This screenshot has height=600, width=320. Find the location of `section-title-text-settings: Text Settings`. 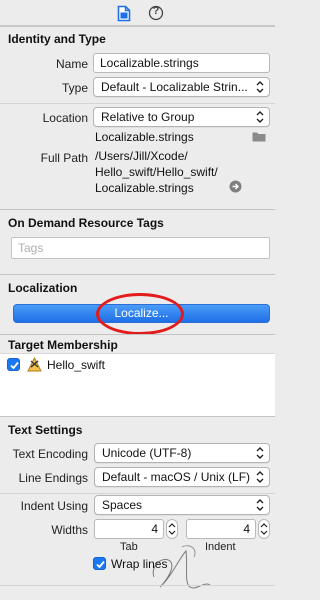

section-title-text-settings: Text Settings is located at coordinates (45, 430).